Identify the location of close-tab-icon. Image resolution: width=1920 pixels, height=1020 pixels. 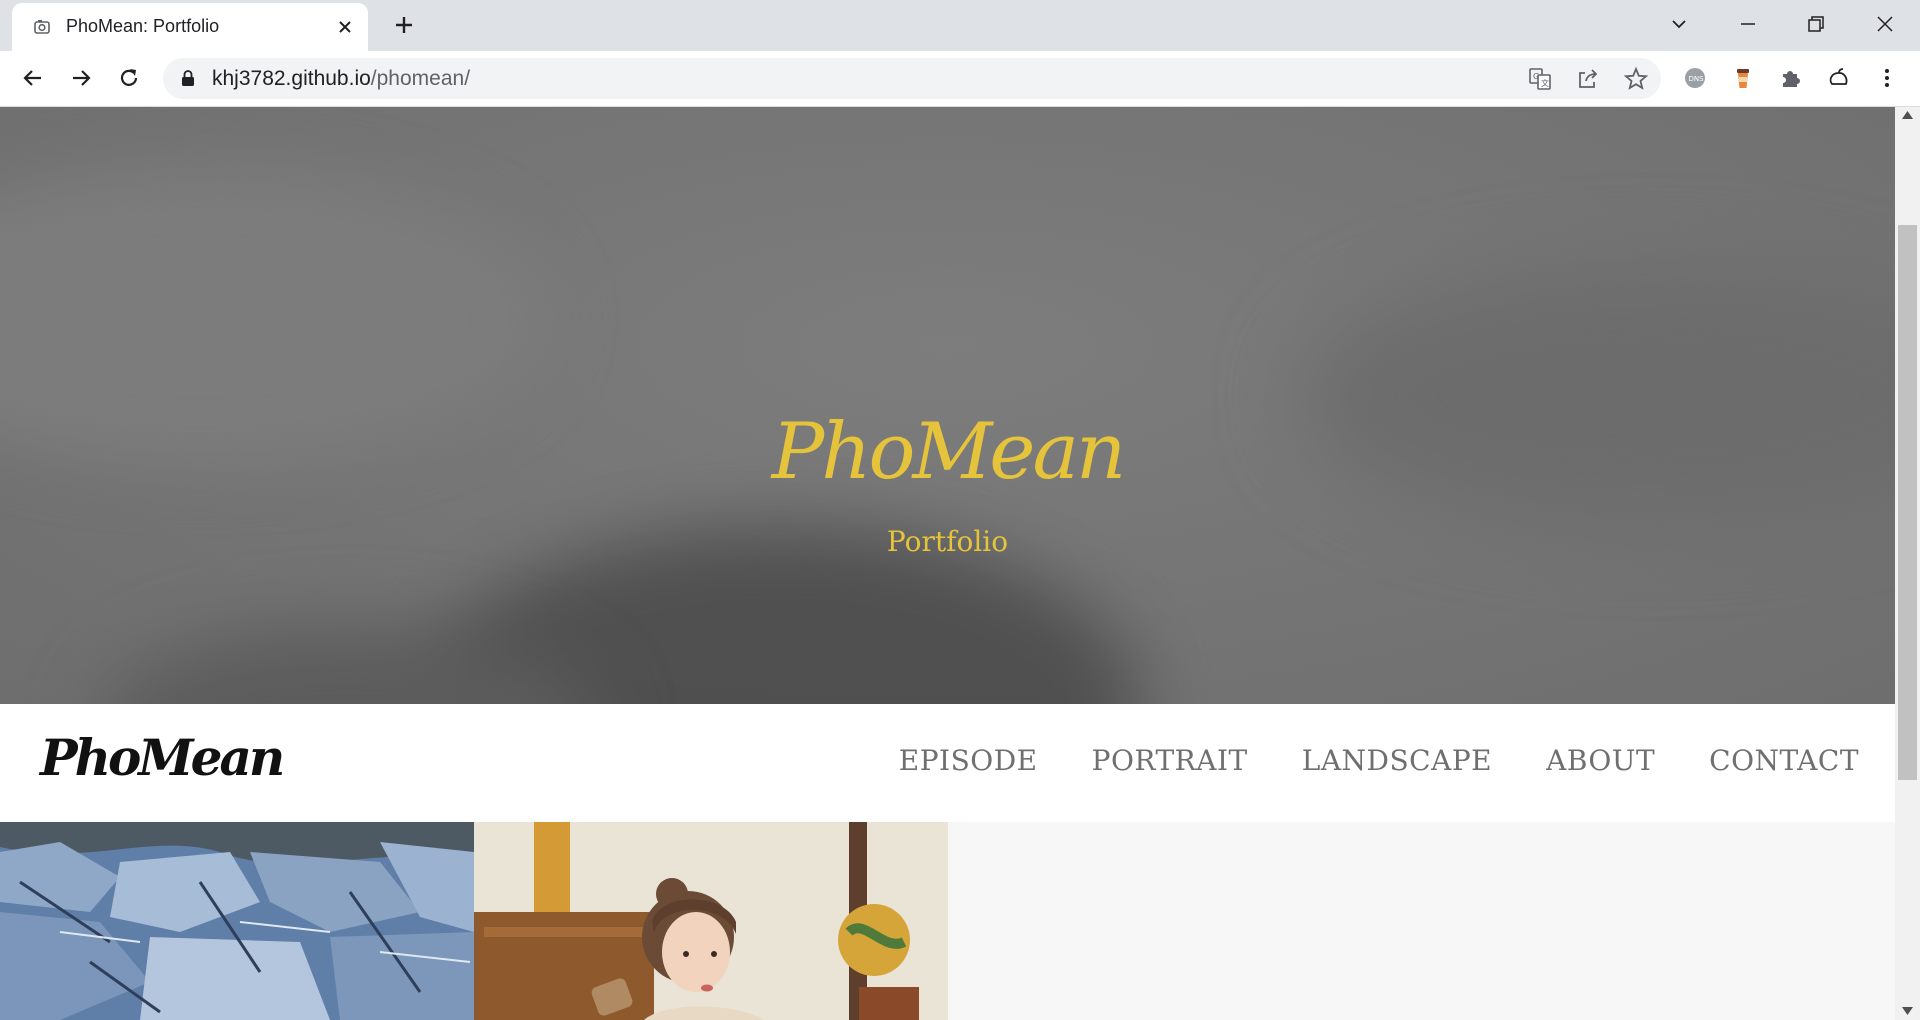
(345, 27).